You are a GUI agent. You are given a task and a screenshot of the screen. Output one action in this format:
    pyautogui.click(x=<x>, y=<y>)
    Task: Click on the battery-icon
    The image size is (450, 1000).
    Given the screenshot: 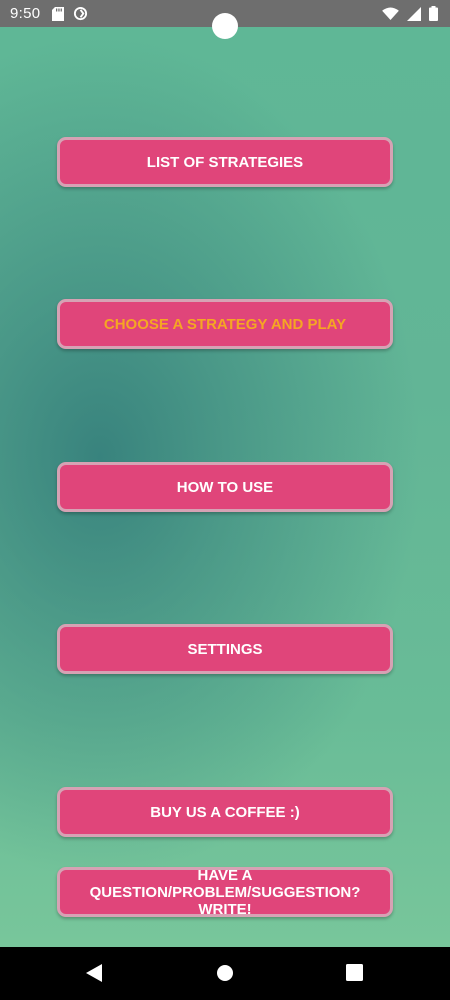 What is the action you would take?
    pyautogui.click(x=433, y=13)
    